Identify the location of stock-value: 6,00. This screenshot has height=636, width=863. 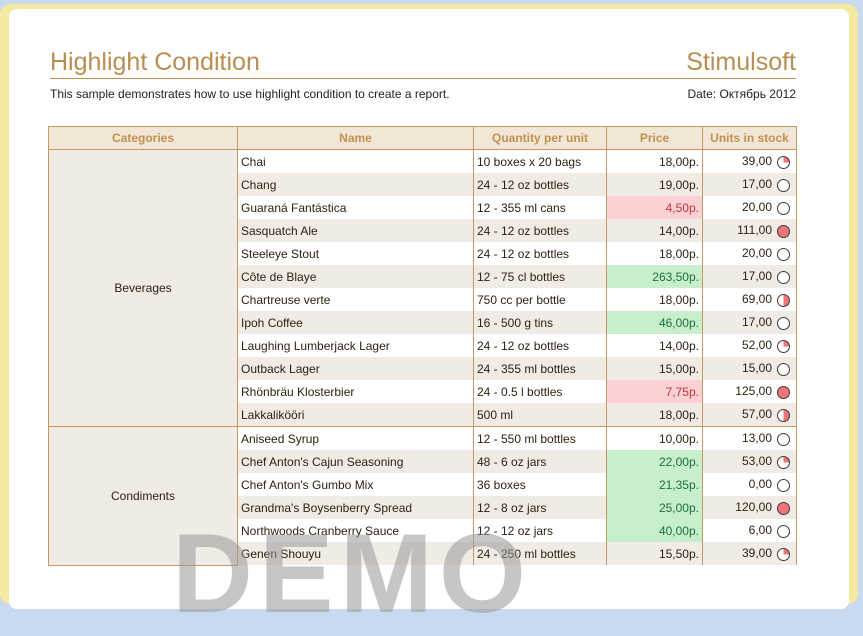
(760, 530).